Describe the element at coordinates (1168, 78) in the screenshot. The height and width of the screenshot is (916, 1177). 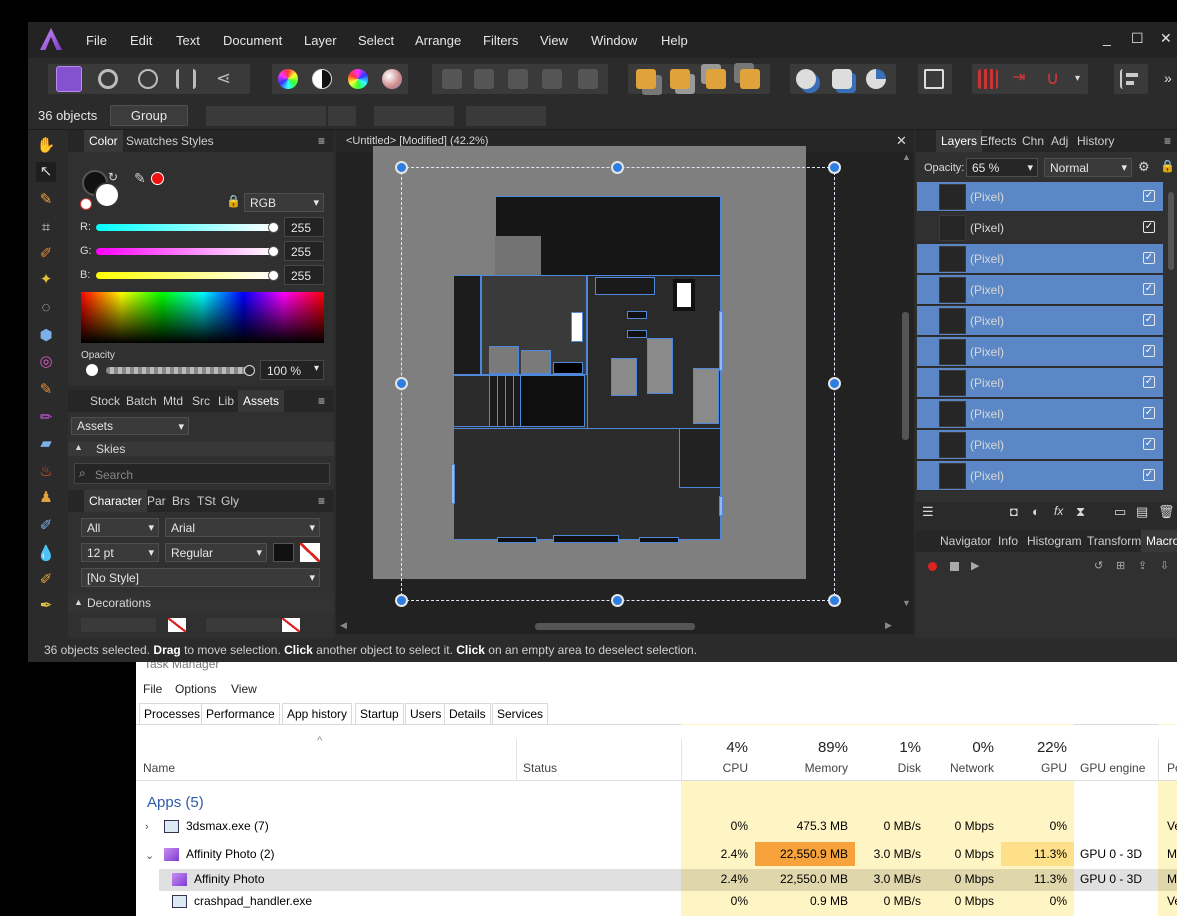
I see `toolbar-overflow-icon: »` at that location.